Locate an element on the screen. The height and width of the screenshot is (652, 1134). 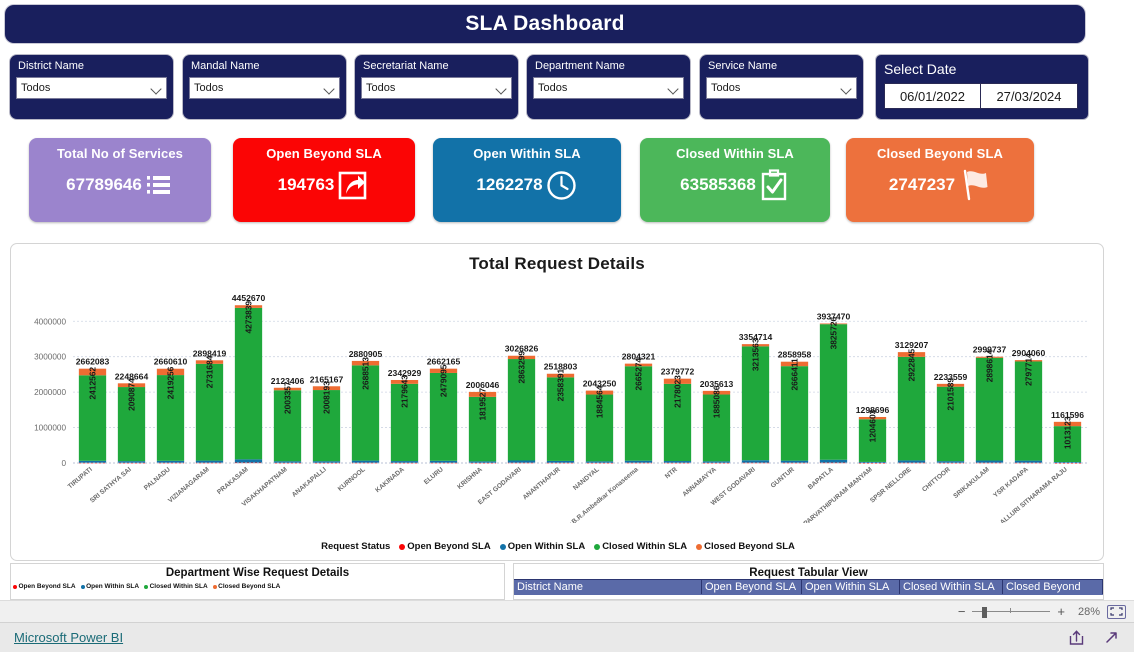
kpi-card-closed-within-sla: Closed Within SLA 63585368 is located at coordinates (735, 180).